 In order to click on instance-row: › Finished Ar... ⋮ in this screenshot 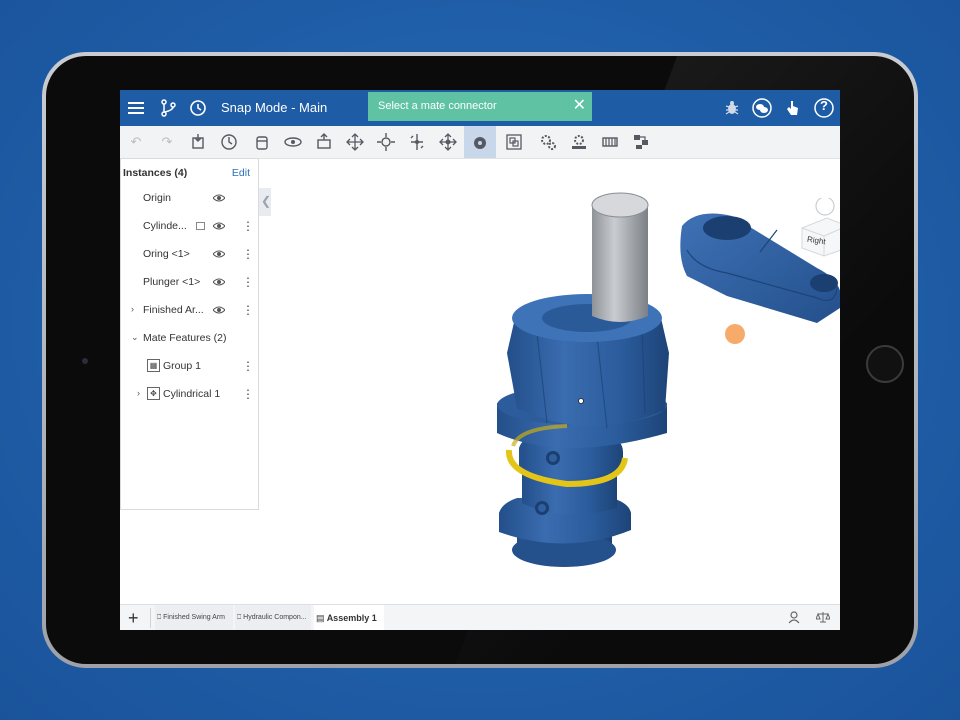, I will do `click(189, 311)`.